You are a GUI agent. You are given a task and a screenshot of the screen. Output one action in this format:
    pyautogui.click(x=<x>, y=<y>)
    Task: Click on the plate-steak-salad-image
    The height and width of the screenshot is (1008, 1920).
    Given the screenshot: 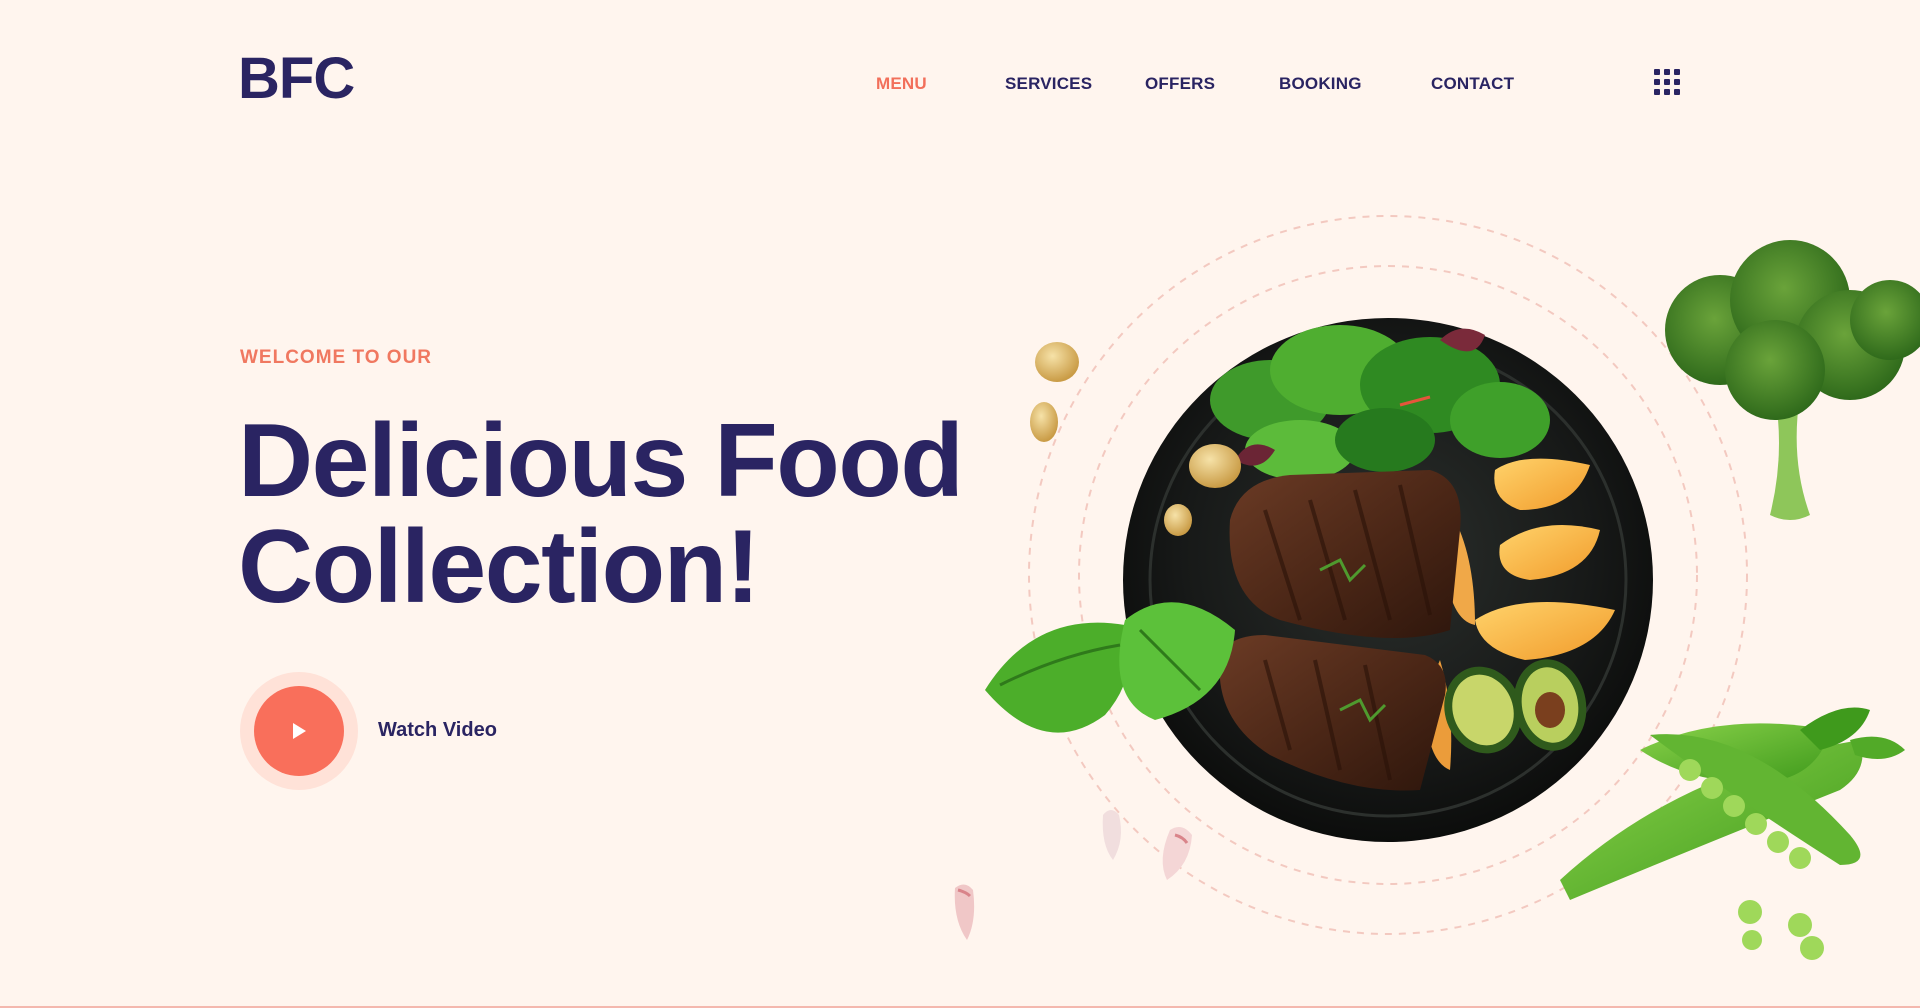 What is the action you would take?
    pyautogui.click(x=1388, y=580)
    